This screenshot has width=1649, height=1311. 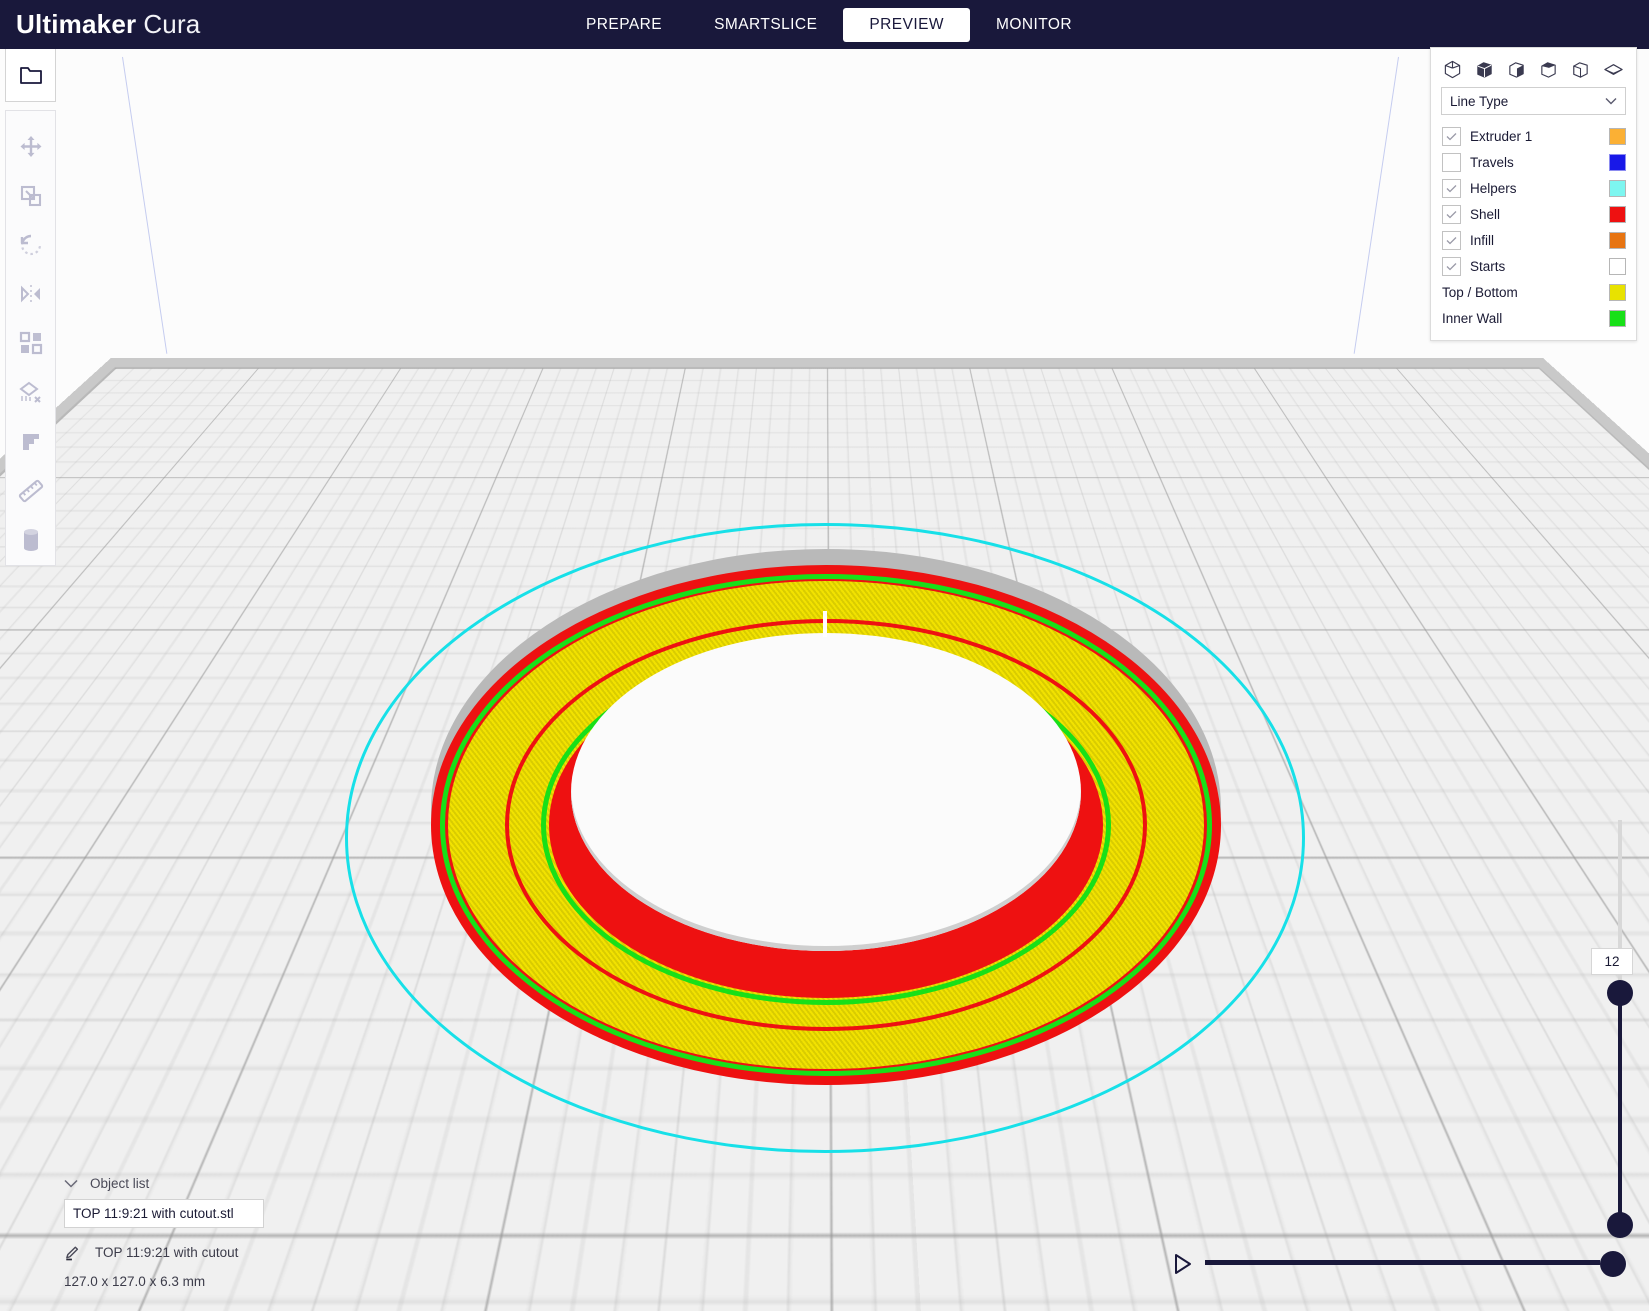 I want to click on legend-row-travels: Travels, so click(x=1533, y=162).